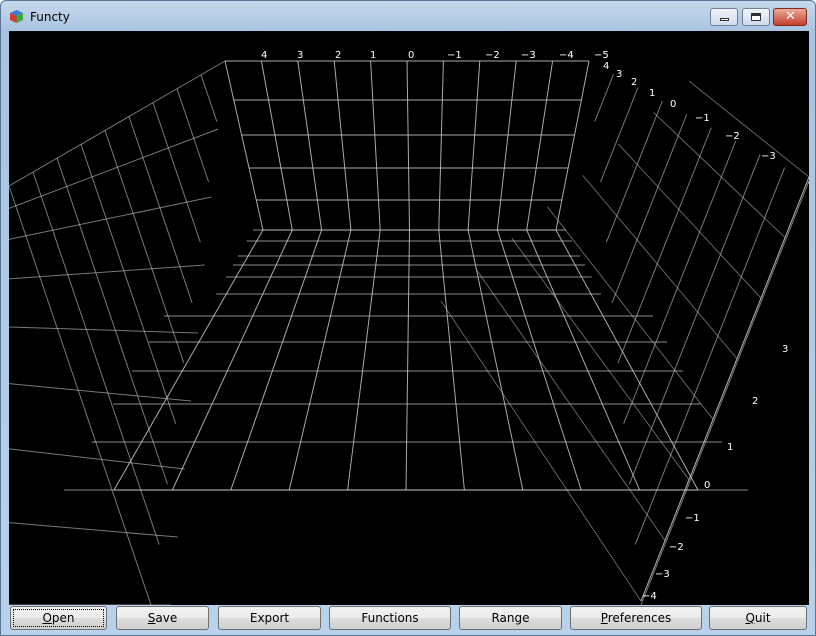 The height and width of the screenshot is (636, 816). What do you see at coordinates (724, 17) in the screenshot?
I see `minimize-button` at bounding box center [724, 17].